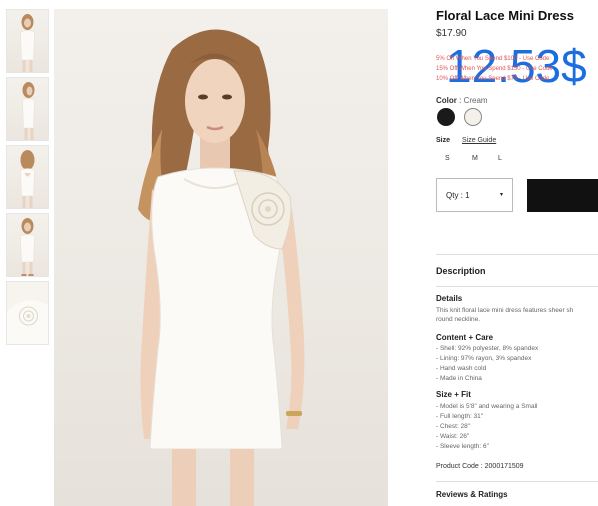  I want to click on promo-line: 10% Off When You Spend $75 - Use Code, so click(493, 79).